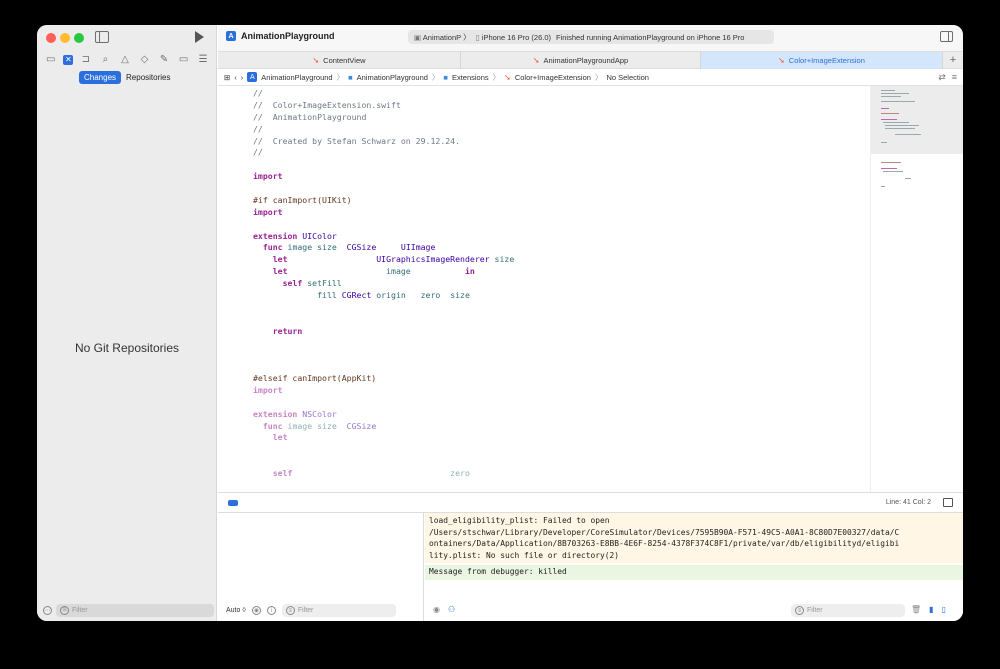  What do you see at coordinates (581, 60) in the screenshot?
I see `tab-animationplaygroundapp: ➘ AnimationPlaygroundApp` at bounding box center [581, 60].